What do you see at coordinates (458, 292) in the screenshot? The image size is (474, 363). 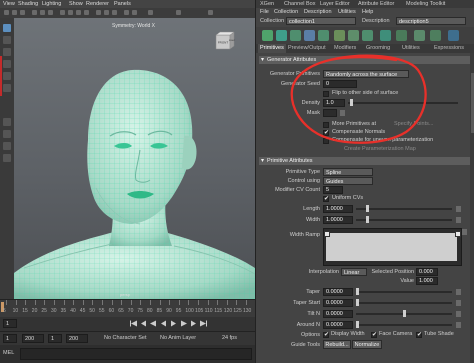 I see `taper-map-icon` at bounding box center [458, 292].